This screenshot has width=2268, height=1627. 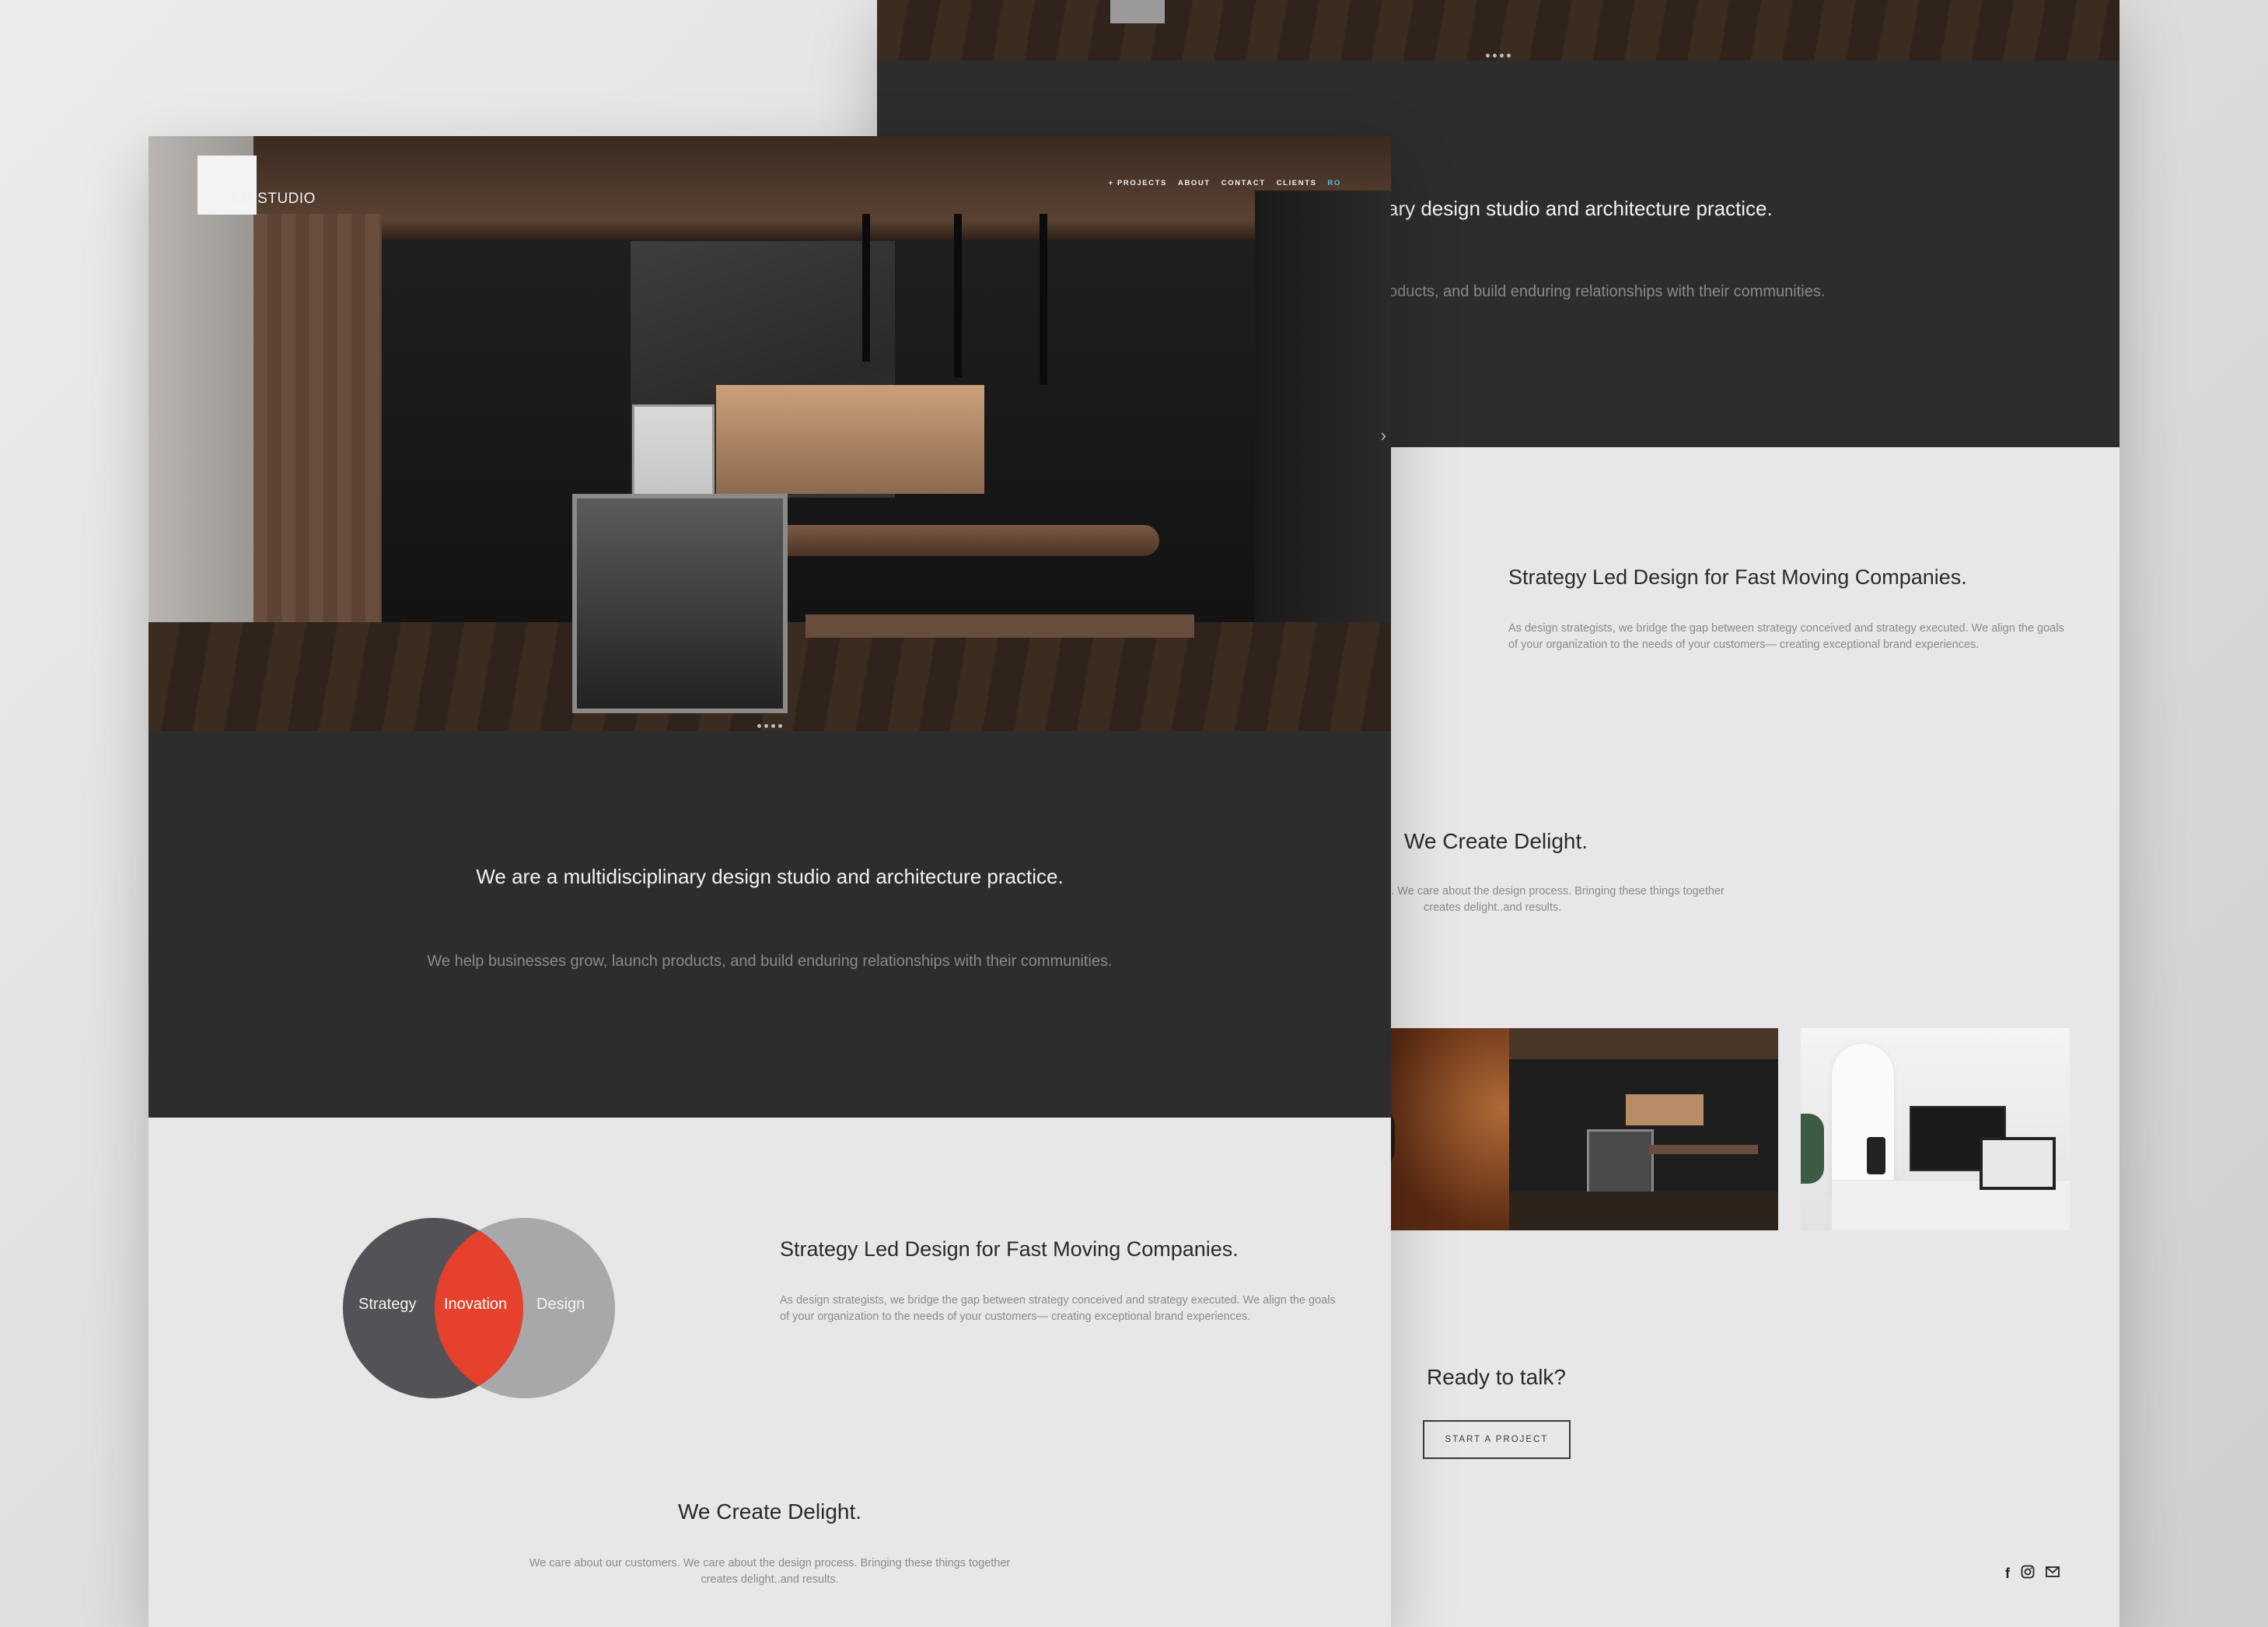 I want to click on nav-contact: CONTACT, so click(x=1243, y=183).